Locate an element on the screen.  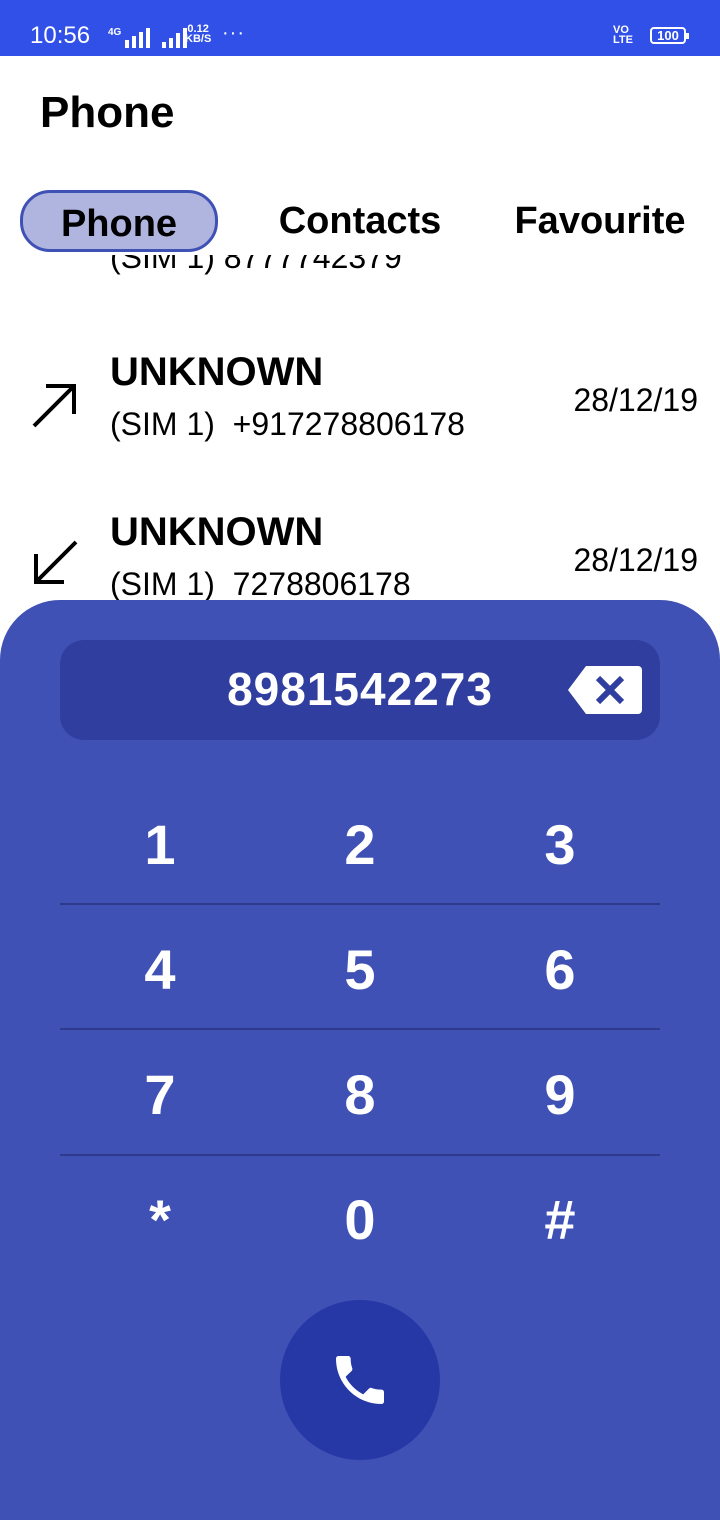
overflow-dots: ··· is located at coordinates (233, 33).